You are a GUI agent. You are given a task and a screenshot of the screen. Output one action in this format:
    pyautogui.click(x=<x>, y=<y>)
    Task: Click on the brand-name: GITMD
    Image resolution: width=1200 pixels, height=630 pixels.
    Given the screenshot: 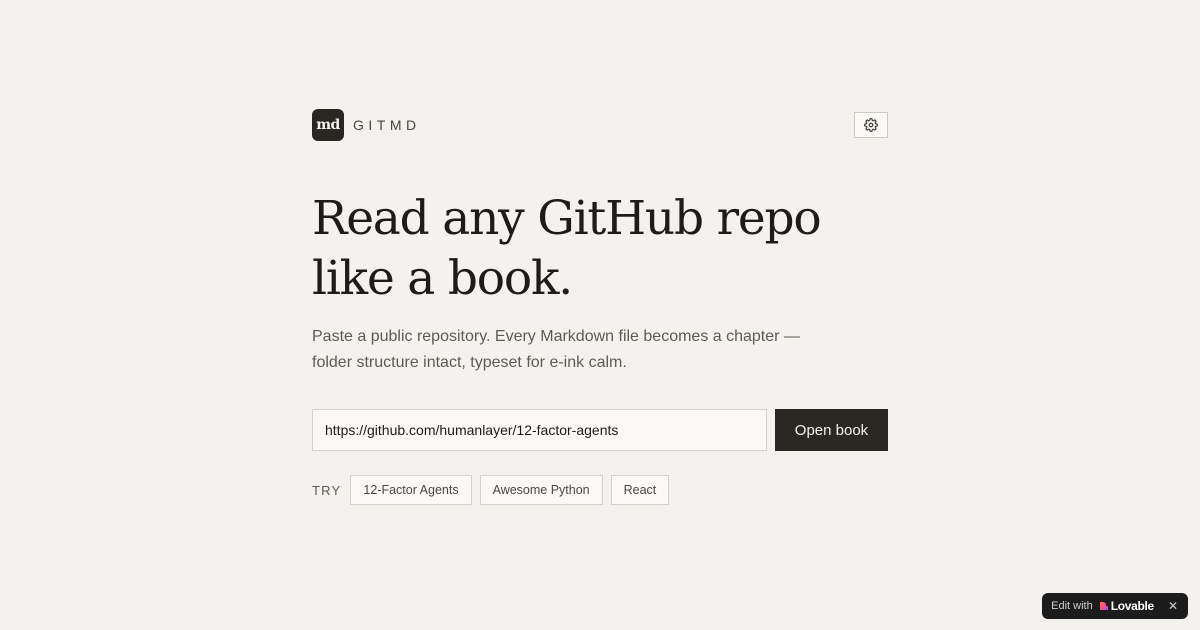 What is the action you would take?
    pyautogui.click(x=387, y=125)
    